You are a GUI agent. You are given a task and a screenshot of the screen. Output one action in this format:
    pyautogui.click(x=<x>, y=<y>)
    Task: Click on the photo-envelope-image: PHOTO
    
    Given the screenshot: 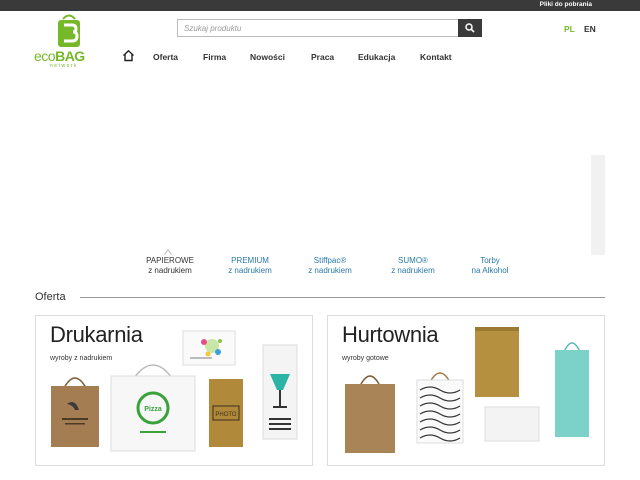 What is the action you would take?
    pyautogui.click(x=226, y=413)
    